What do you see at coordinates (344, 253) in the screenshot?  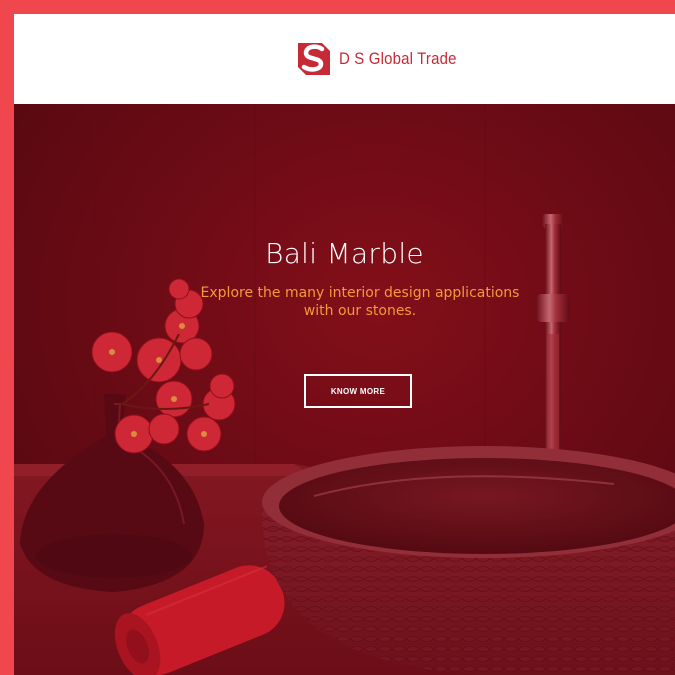 I see `hero-title: Bali Marble` at bounding box center [344, 253].